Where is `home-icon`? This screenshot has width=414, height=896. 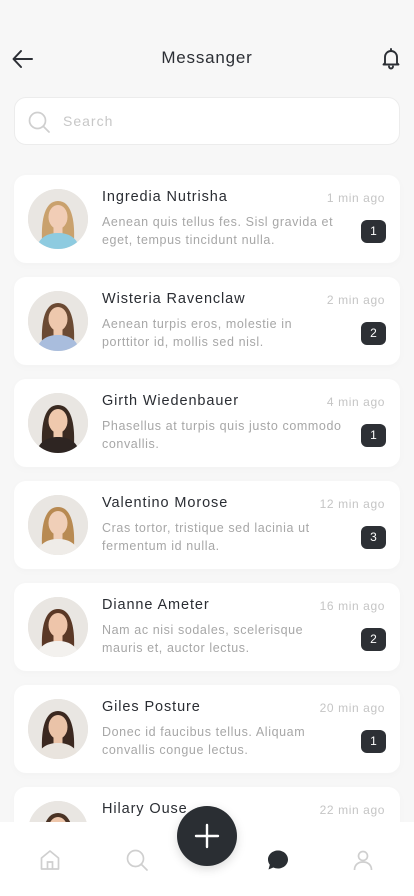 home-icon is located at coordinates (50, 860).